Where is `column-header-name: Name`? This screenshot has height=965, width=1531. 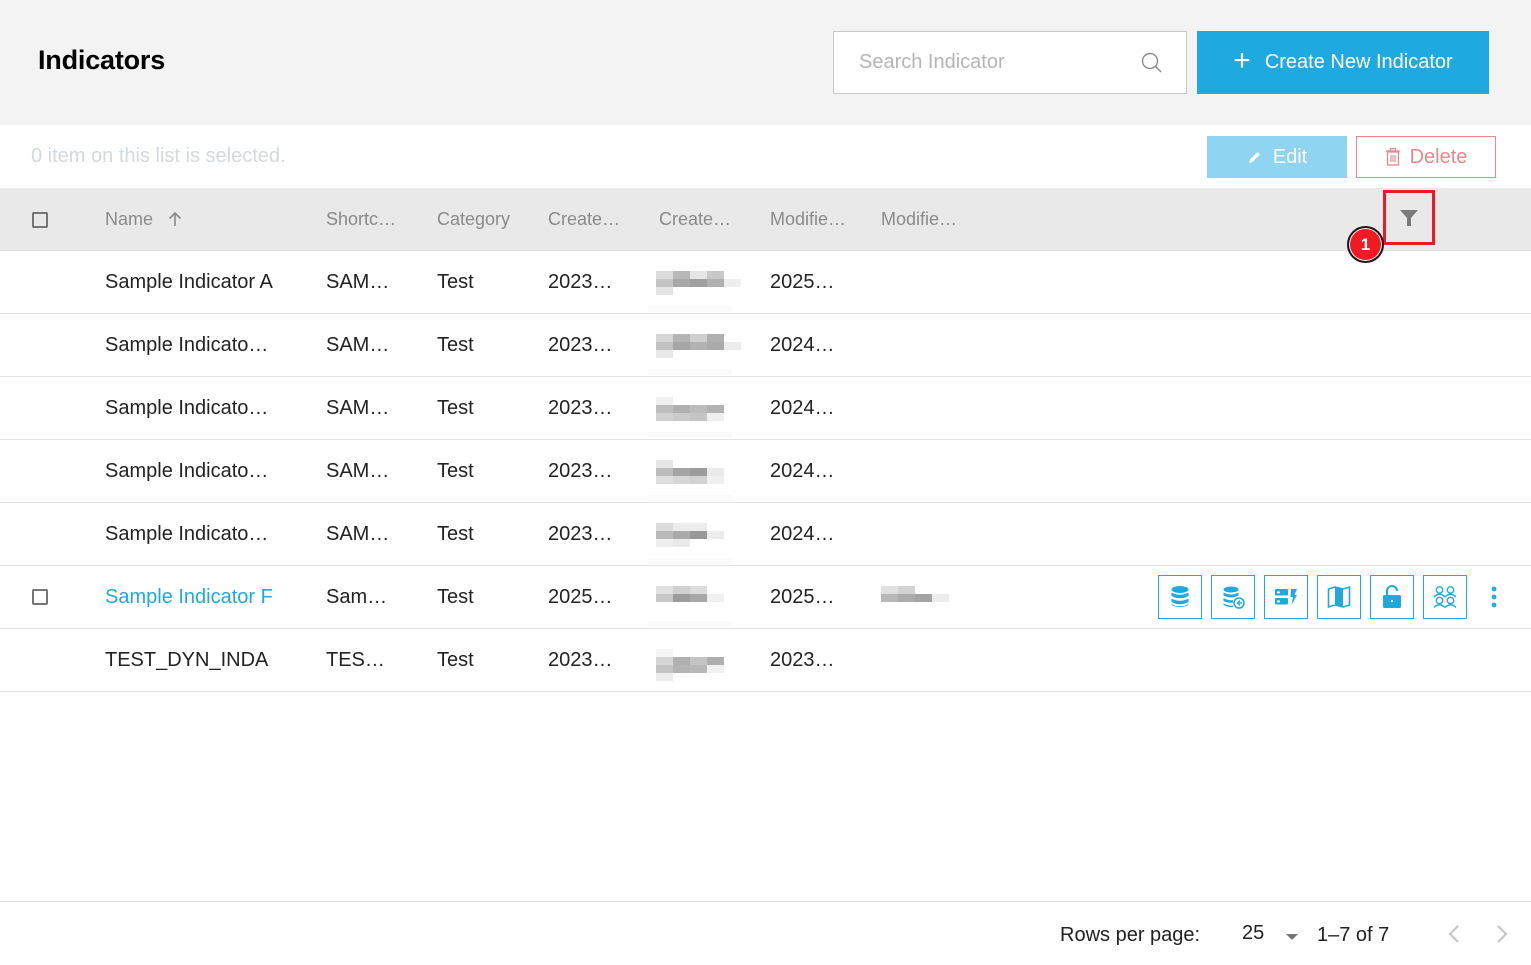
column-header-name: Name is located at coordinates (143, 219).